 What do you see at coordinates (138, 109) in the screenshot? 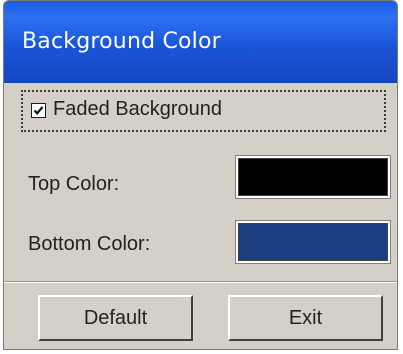
I see `faded-background-label: Faded Background` at bounding box center [138, 109].